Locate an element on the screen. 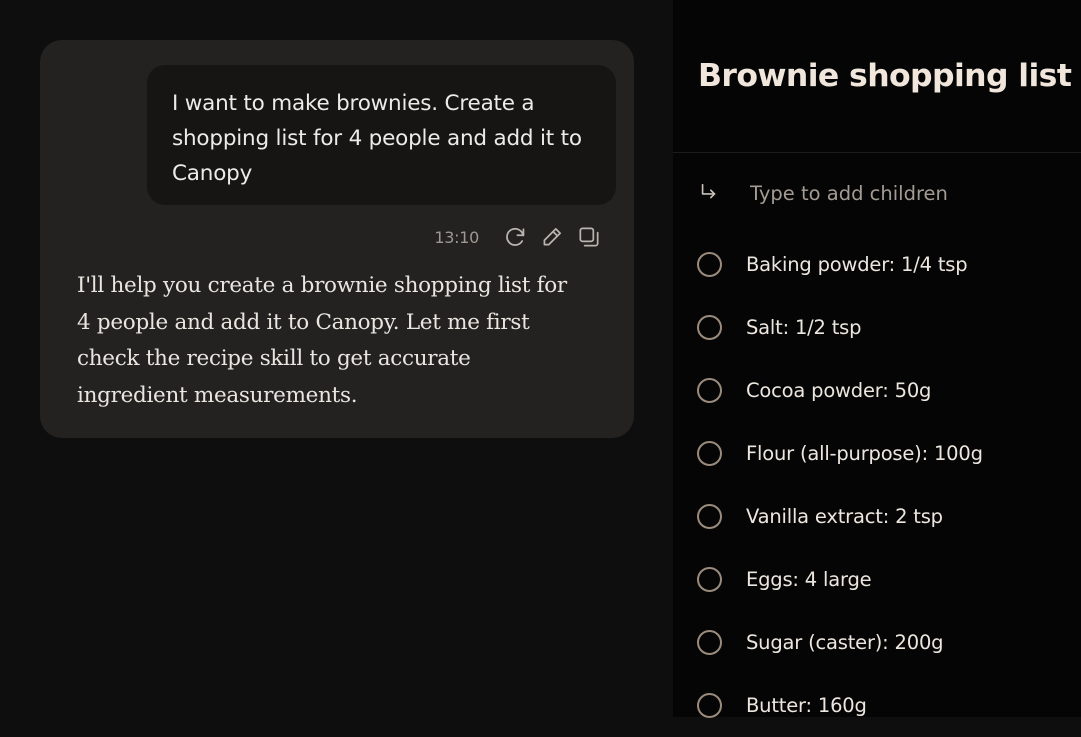  list-item: Butter: 160g is located at coordinates (840, 705).